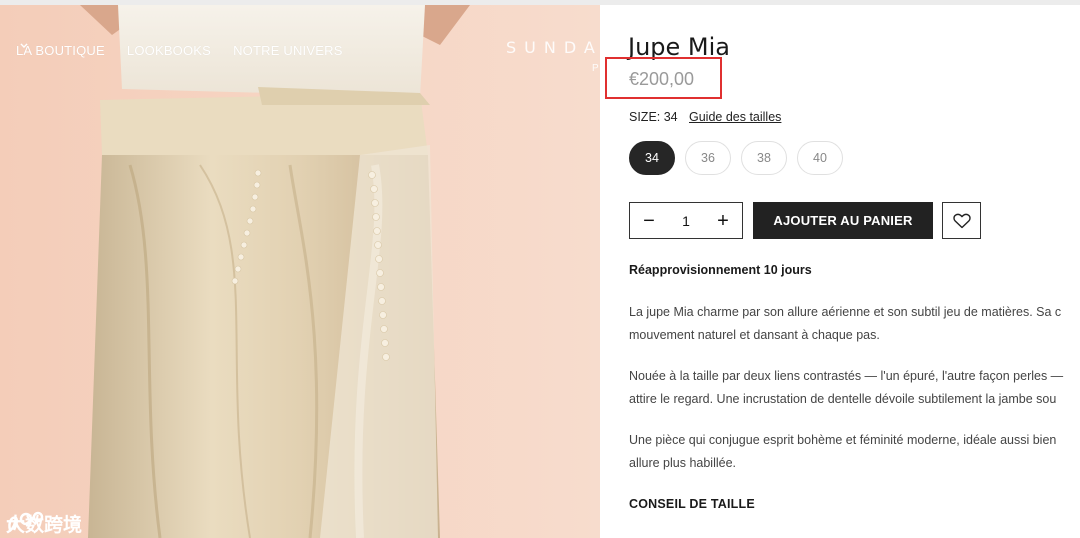 This screenshot has width=1080, height=538. I want to click on nav-item-la-boutique: LA BOUTIQUE, so click(60, 50).